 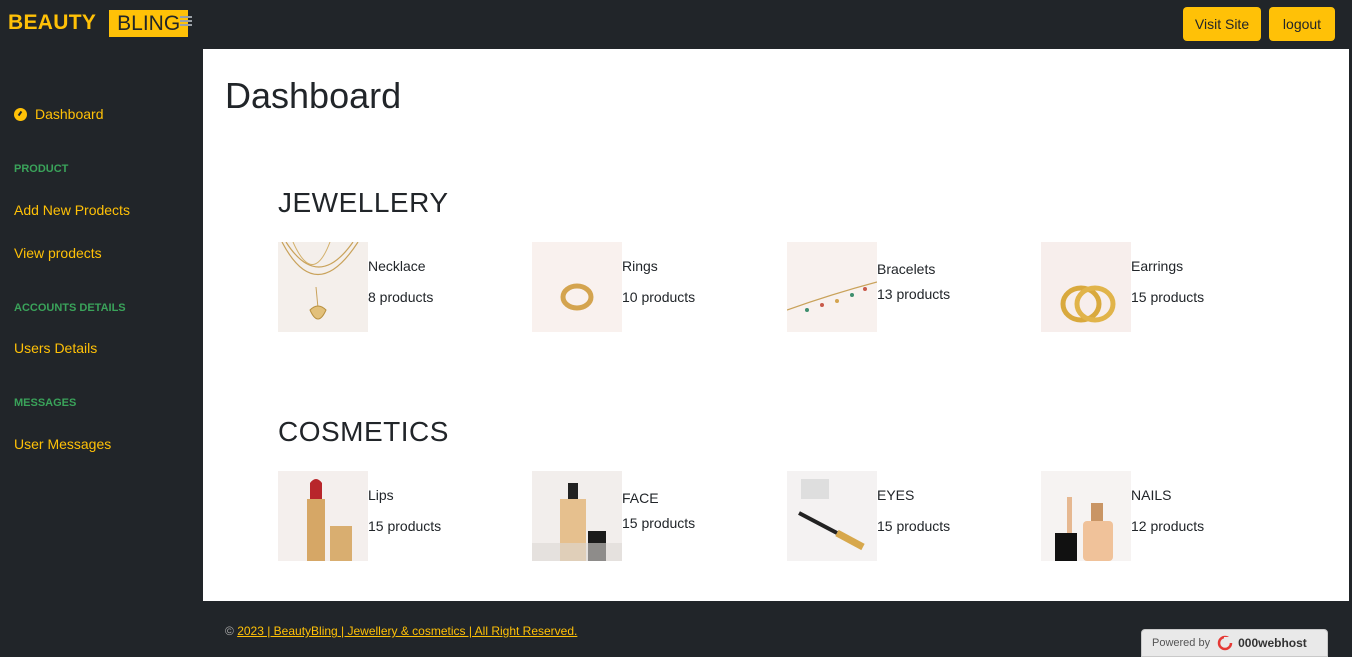 What do you see at coordinates (41, 169) in the screenshot?
I see `sidebar-heading-product: PRODUCT` at bounding box center [41, 169].